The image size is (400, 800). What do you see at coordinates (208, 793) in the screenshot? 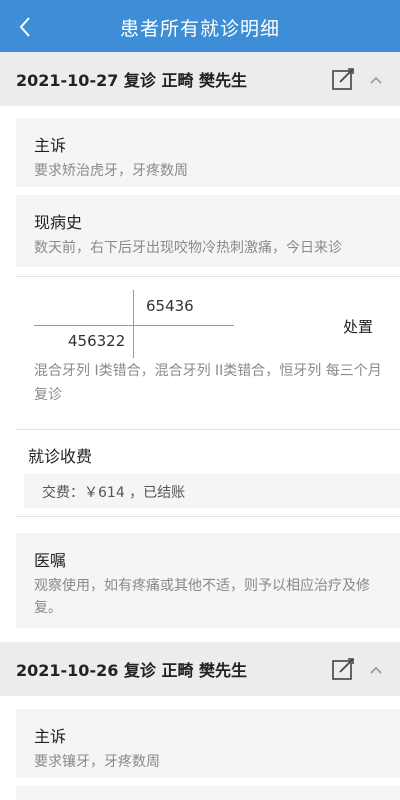
I see `history-card` at bounding box center [208, 793].